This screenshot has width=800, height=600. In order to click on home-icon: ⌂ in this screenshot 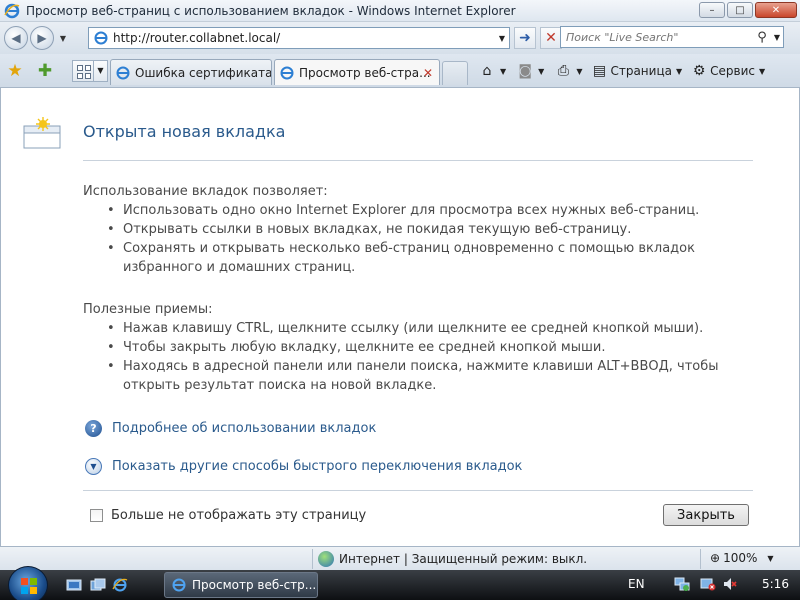, I will do `click(487, 71)`.